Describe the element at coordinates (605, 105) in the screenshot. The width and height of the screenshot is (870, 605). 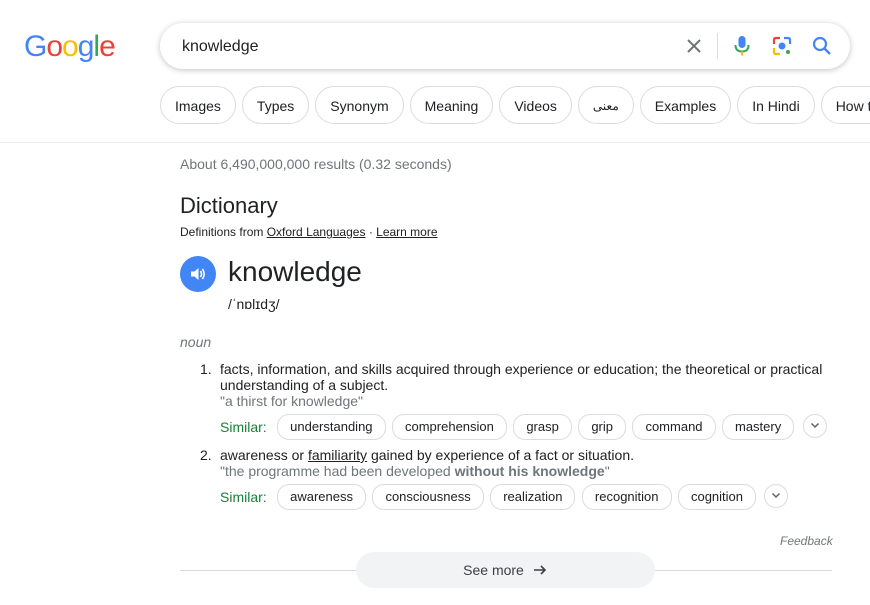
I see `chip-urdu-meaning: معنی` at that location.